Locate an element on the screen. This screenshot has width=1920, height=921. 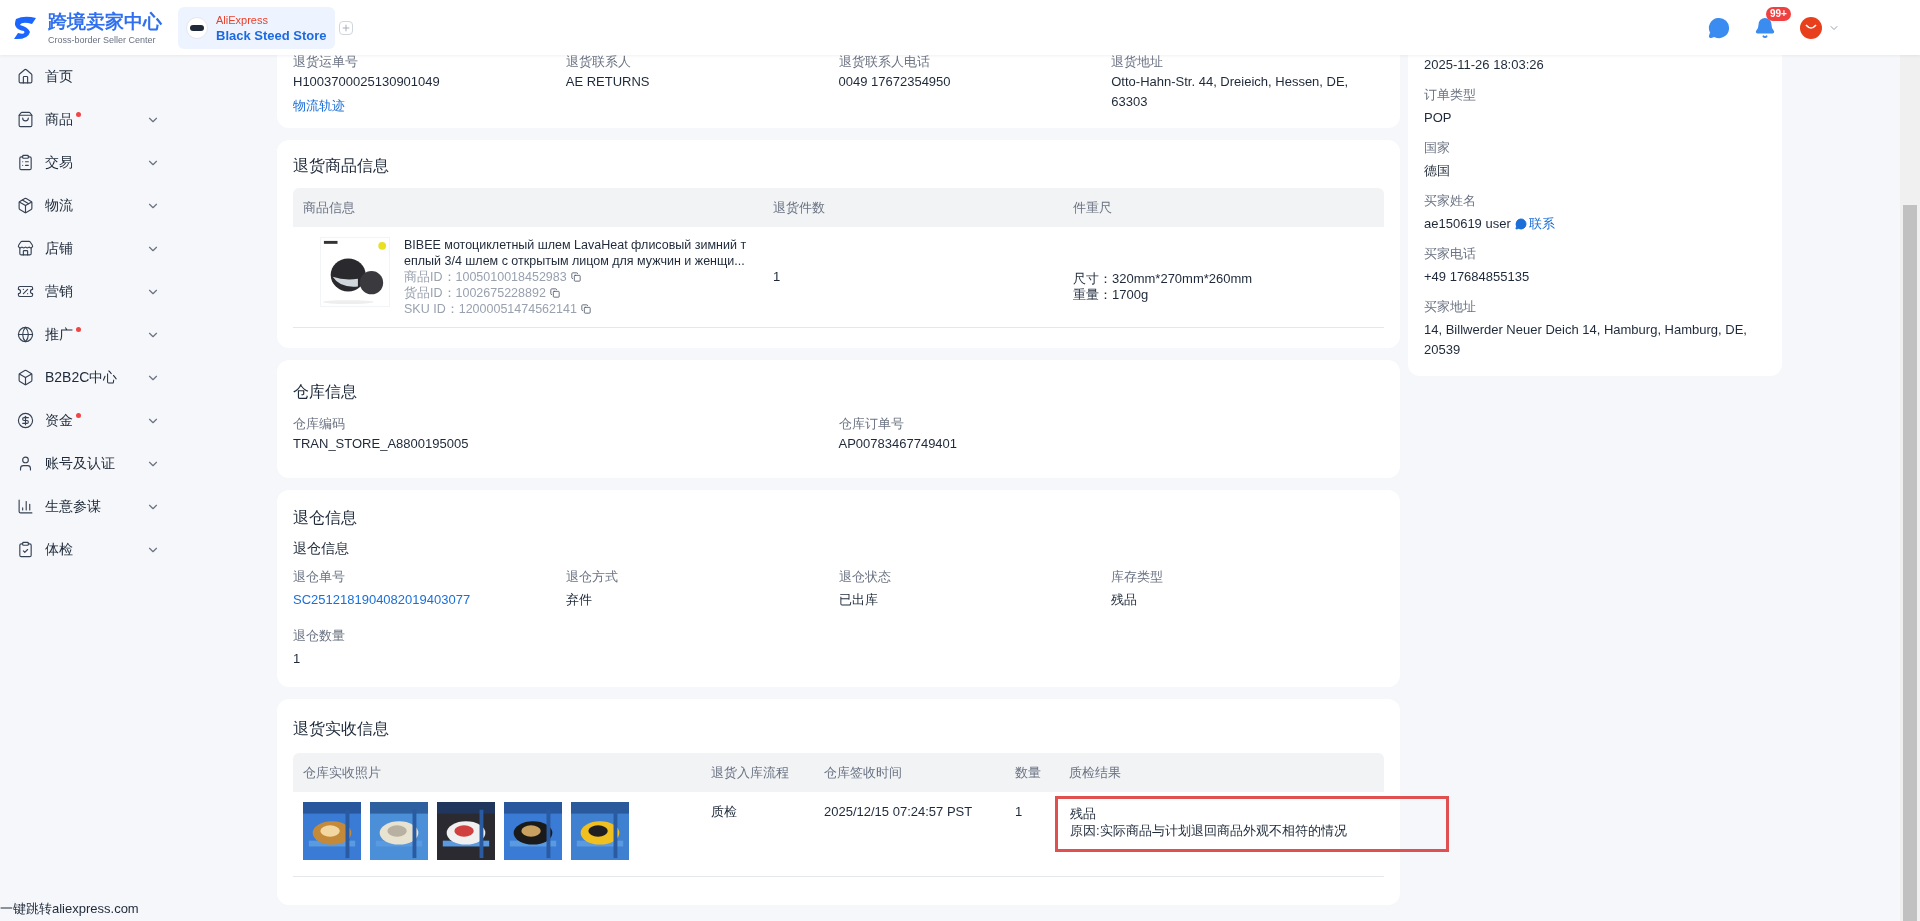
field-value: ae150619 user is located at coordinates (1467, 224).